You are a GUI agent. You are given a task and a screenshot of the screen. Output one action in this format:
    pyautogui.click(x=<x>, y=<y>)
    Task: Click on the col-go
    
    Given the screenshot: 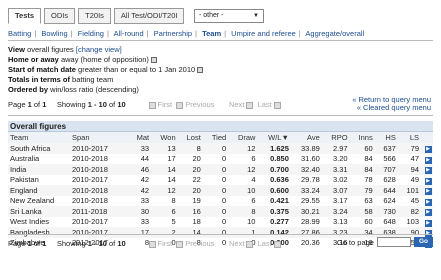 What is the action you would take?
    pyautogui.click(x=428, y=137)
    